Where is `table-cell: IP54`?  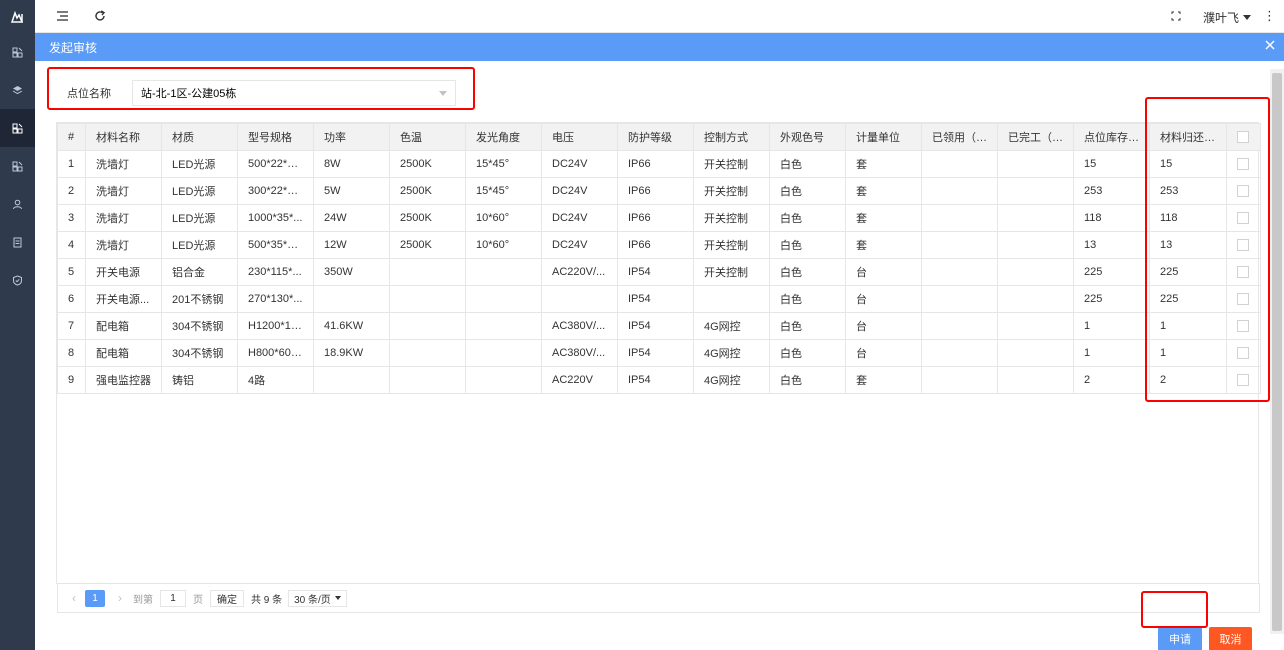
table-cell: IP54 is located at coordinates (655, 272).